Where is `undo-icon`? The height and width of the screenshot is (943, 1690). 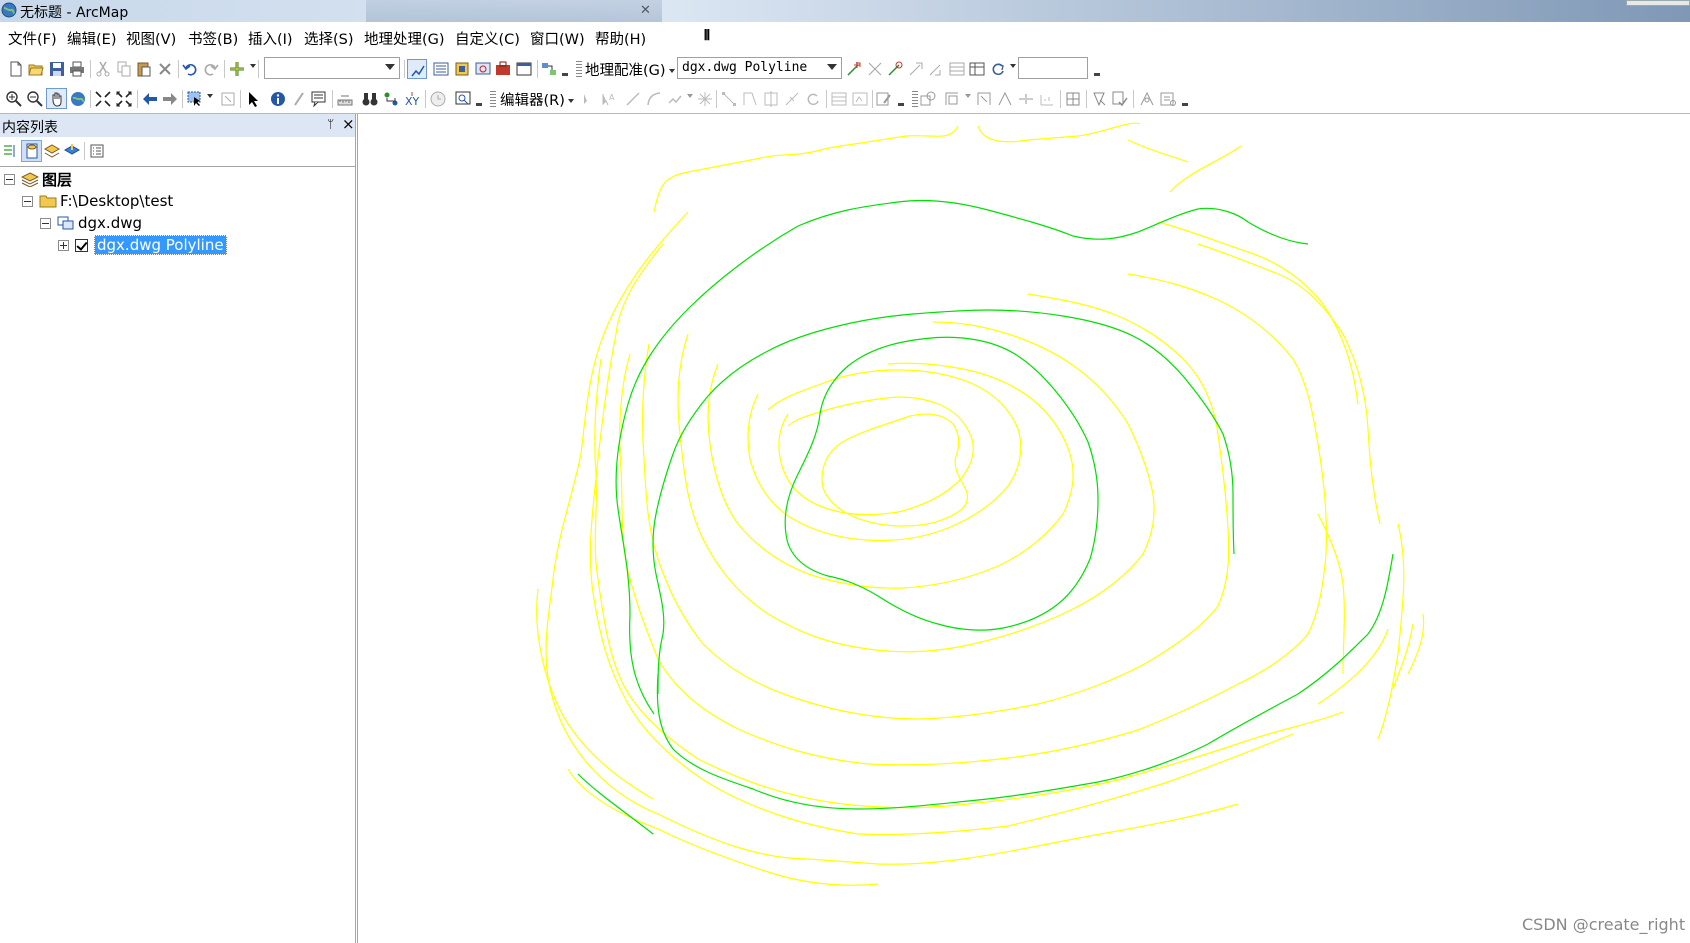
undo-icon is located at coordinates (190, 69).